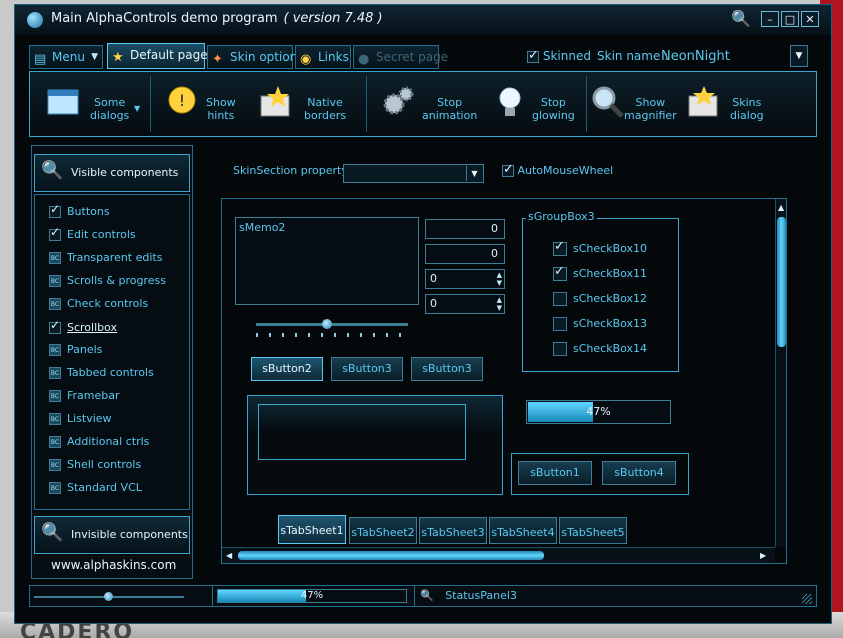 The width and height of the screenshot is (843, 638). I want to click on scroll-up-icon: ▲, so click(781, 207).